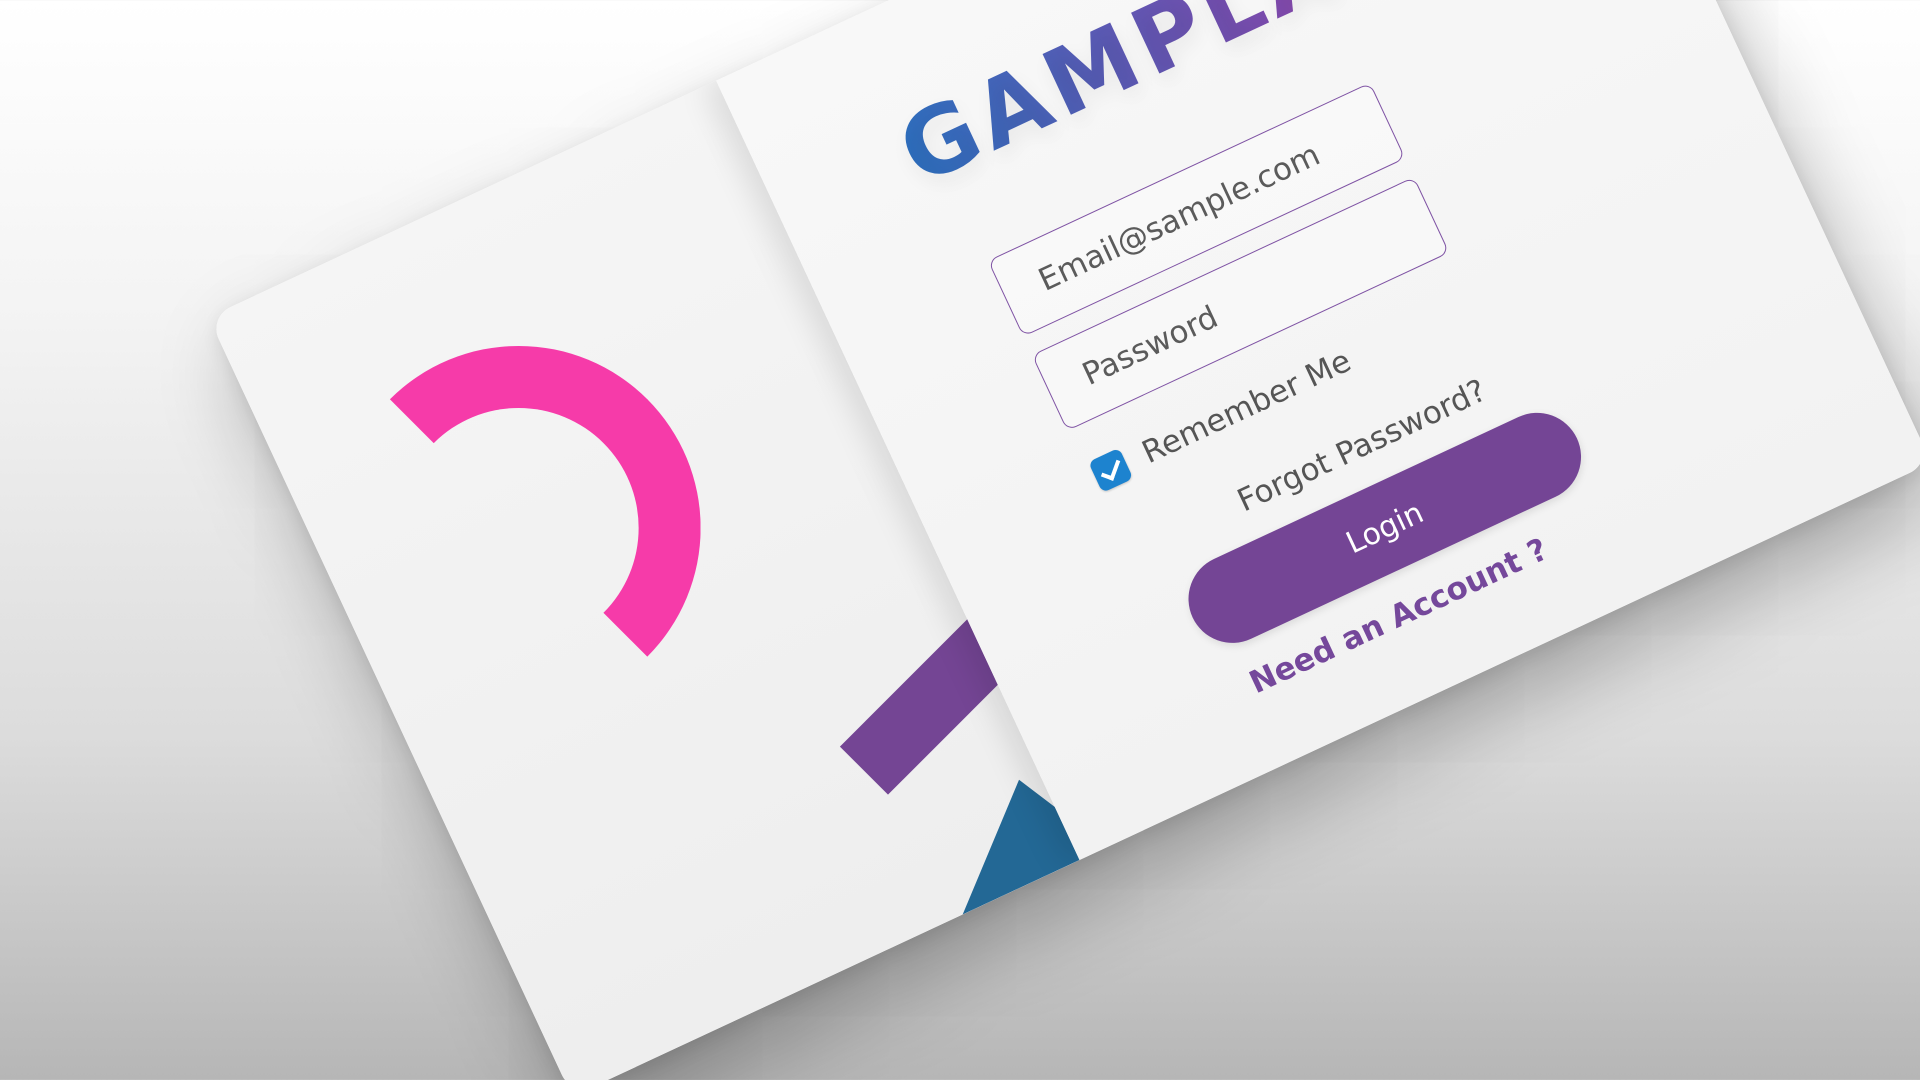  Describe the element at coordinates (1111, 470) in the screenshot. I see `remember-me-checkbox` at that location.